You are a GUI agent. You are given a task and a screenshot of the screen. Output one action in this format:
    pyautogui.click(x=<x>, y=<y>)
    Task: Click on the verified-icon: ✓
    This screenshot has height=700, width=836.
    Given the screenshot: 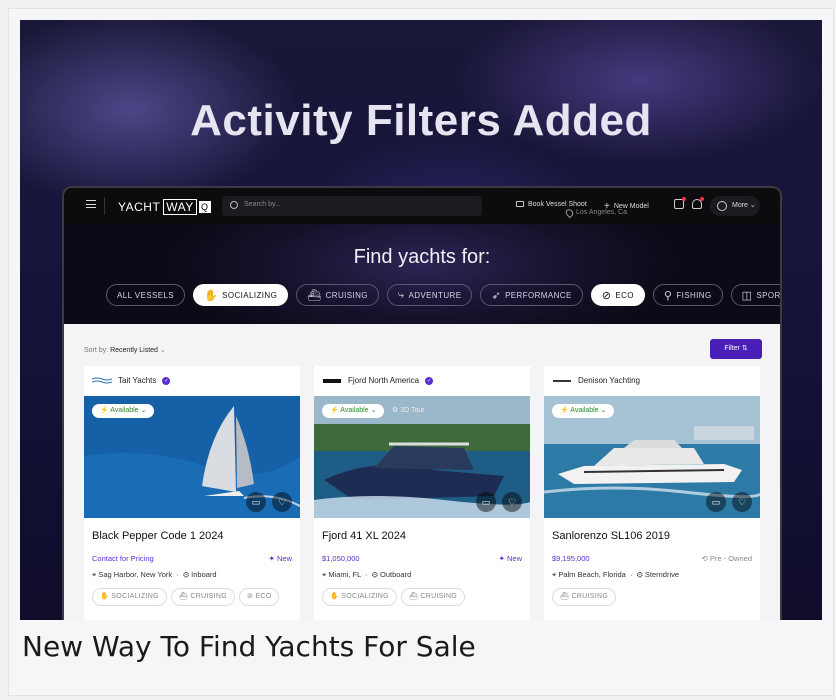 What is the action you would take?
    pyautogui.click(x=429, y=380)
    